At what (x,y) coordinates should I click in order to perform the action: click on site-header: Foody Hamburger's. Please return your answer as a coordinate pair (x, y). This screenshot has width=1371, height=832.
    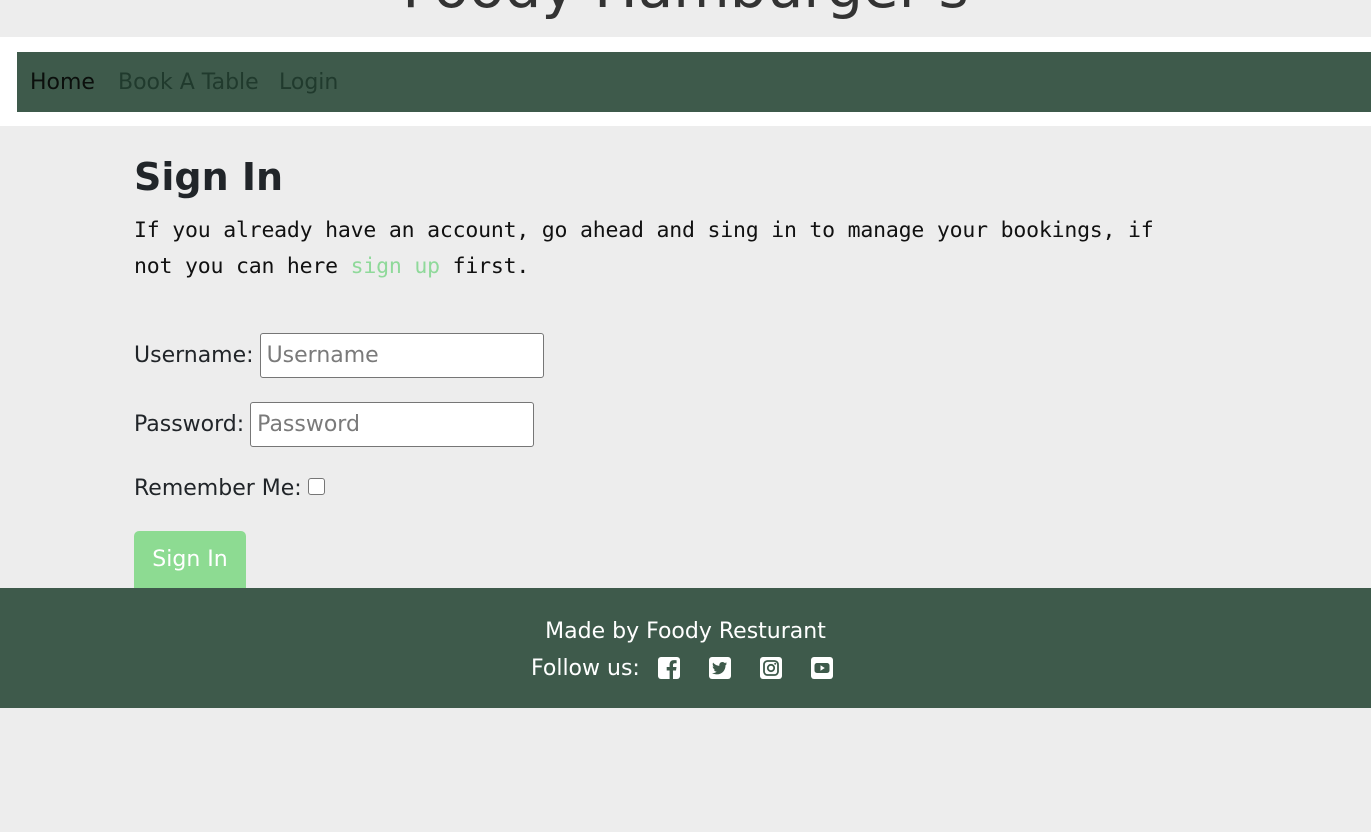
    Looking at the image, I should click on (685, 18).